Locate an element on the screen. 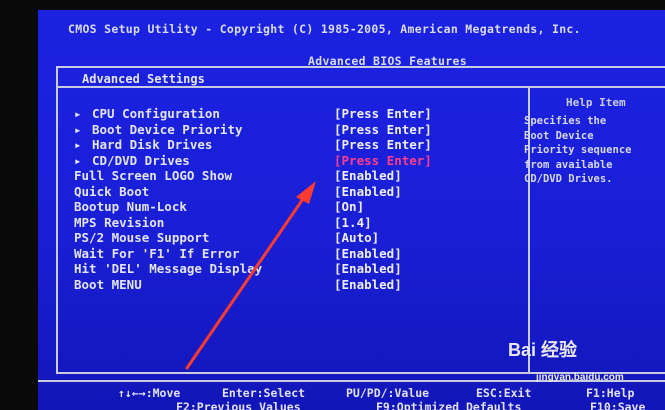 The height and width of the screenshot is (410, 665). setting-label: Boot MENU is located at coordinates (108, 284).